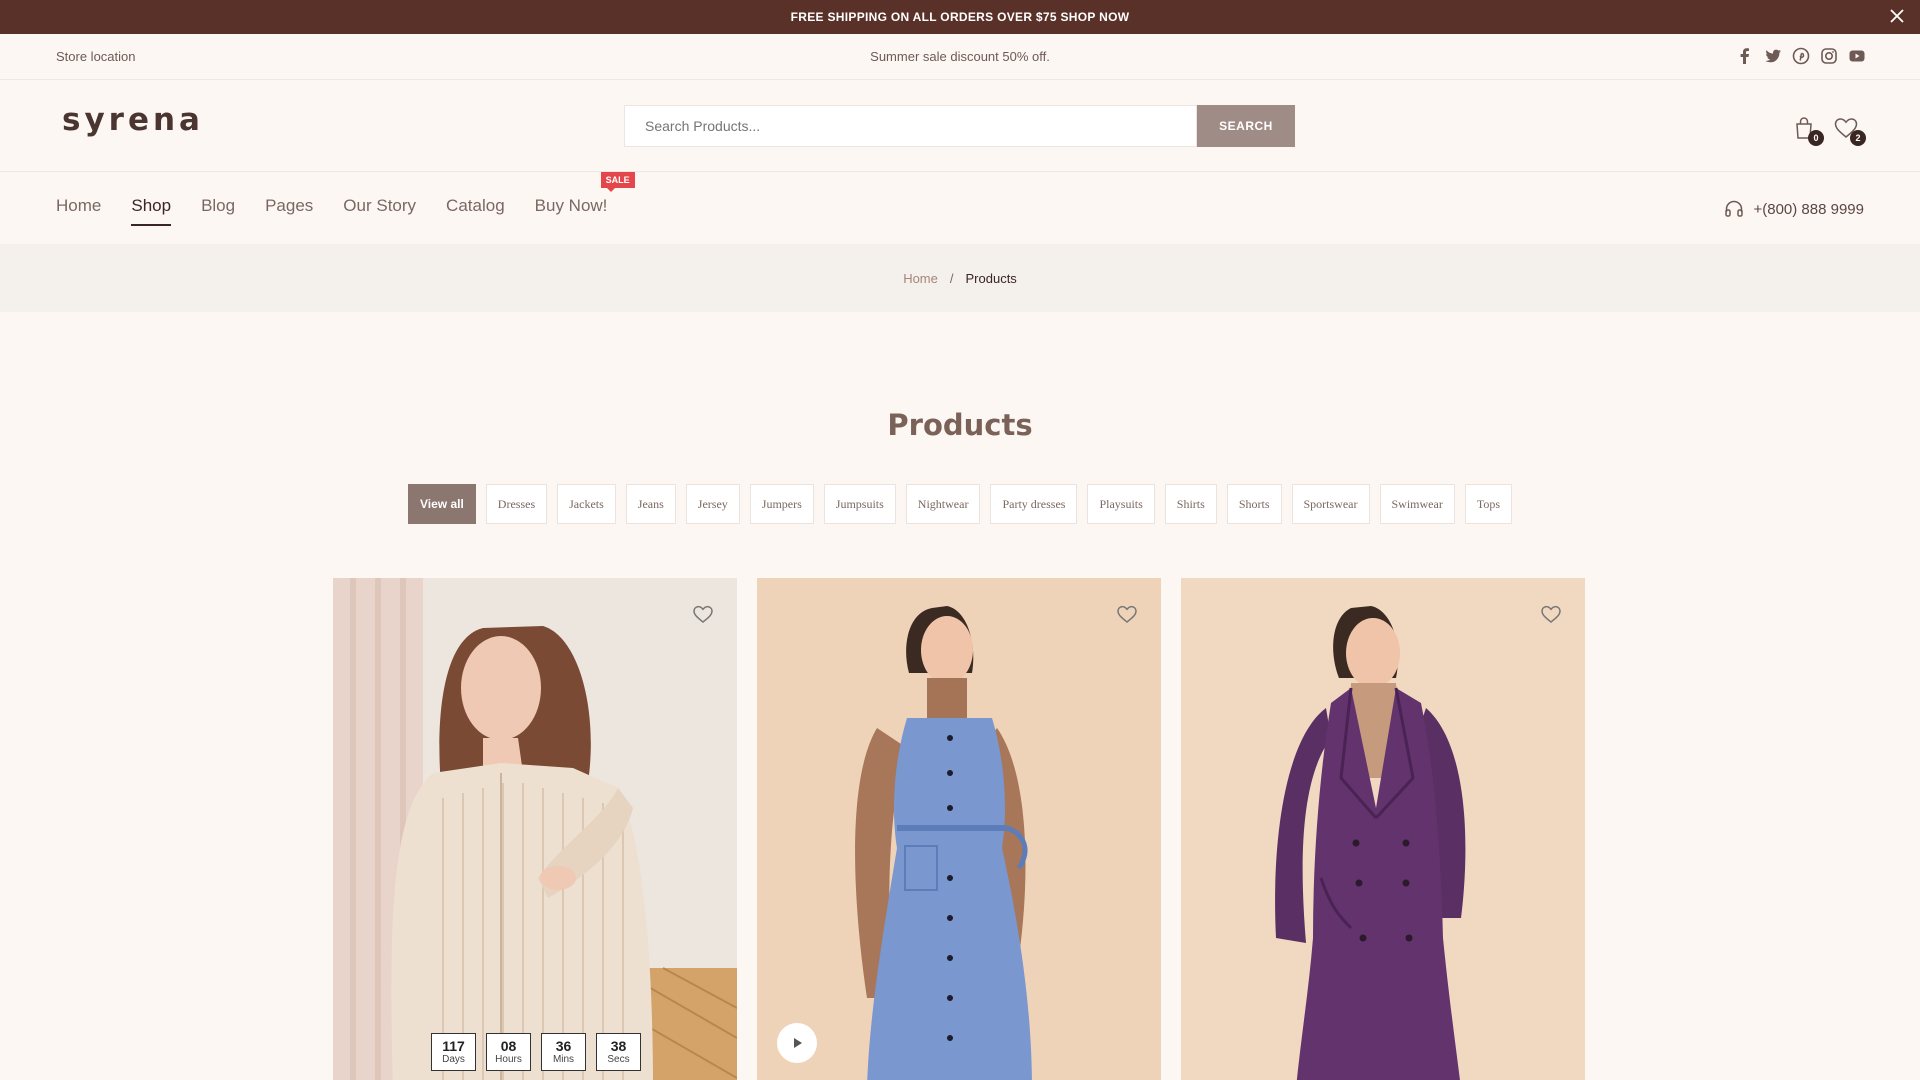  I want to click on cart-button: 0, so click(1807, 130).